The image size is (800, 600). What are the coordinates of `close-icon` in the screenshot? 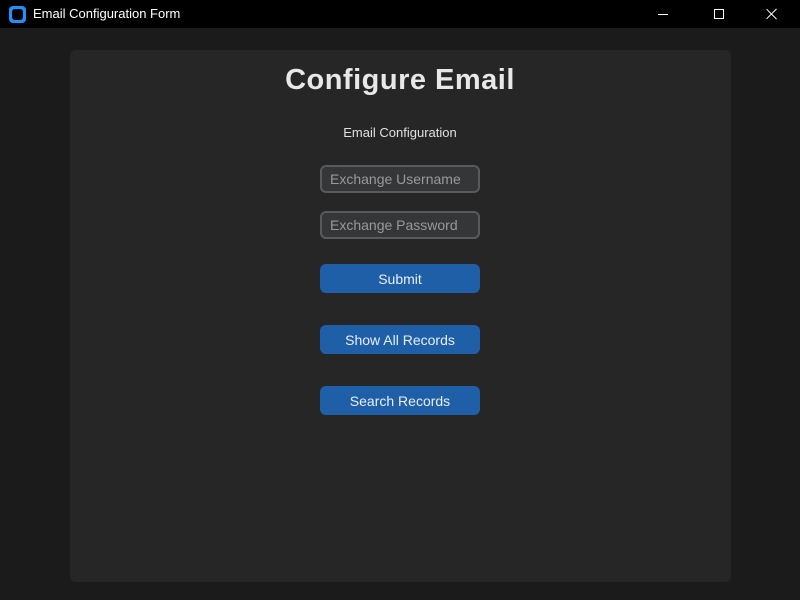 It's located at (772, 14).